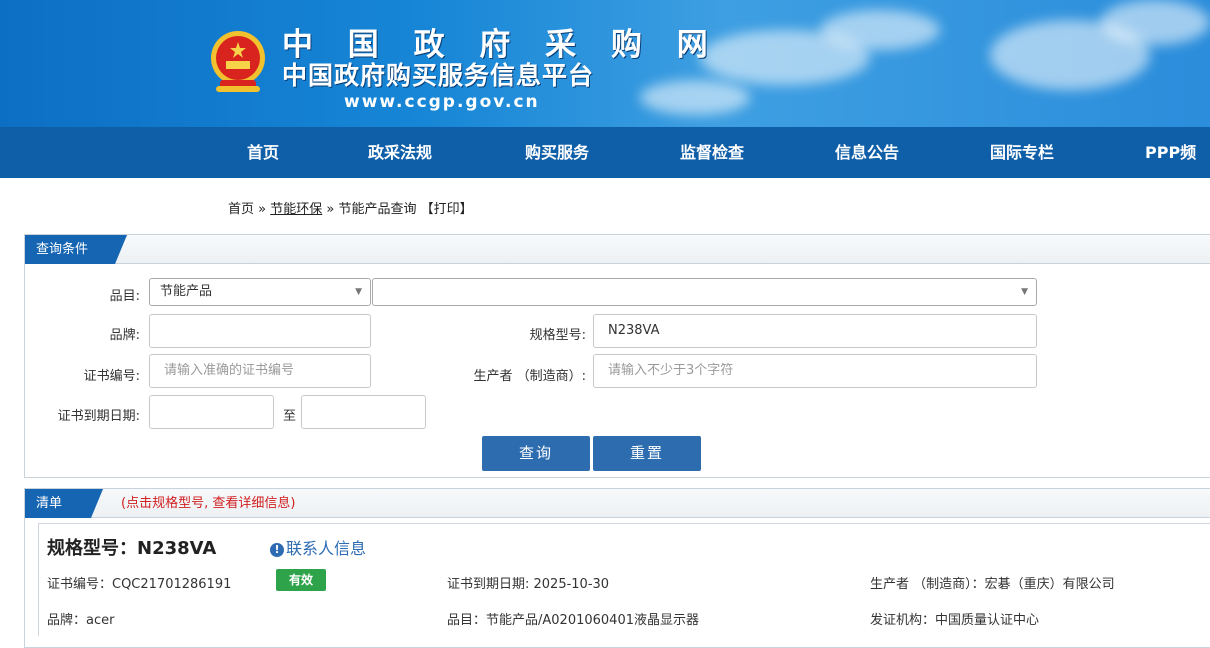 The width and height of the screenshot is (1210, 648). Describe the element at coordinates (712, 152) in the screenshot. I see `nav-supervision: 监督检查` at that location.